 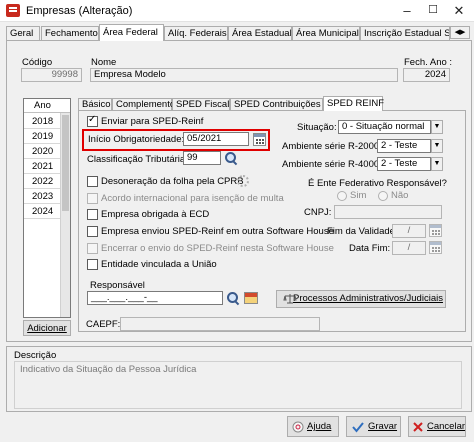 I want to click on maximize-button: ☐, so click(x=433, y=10).